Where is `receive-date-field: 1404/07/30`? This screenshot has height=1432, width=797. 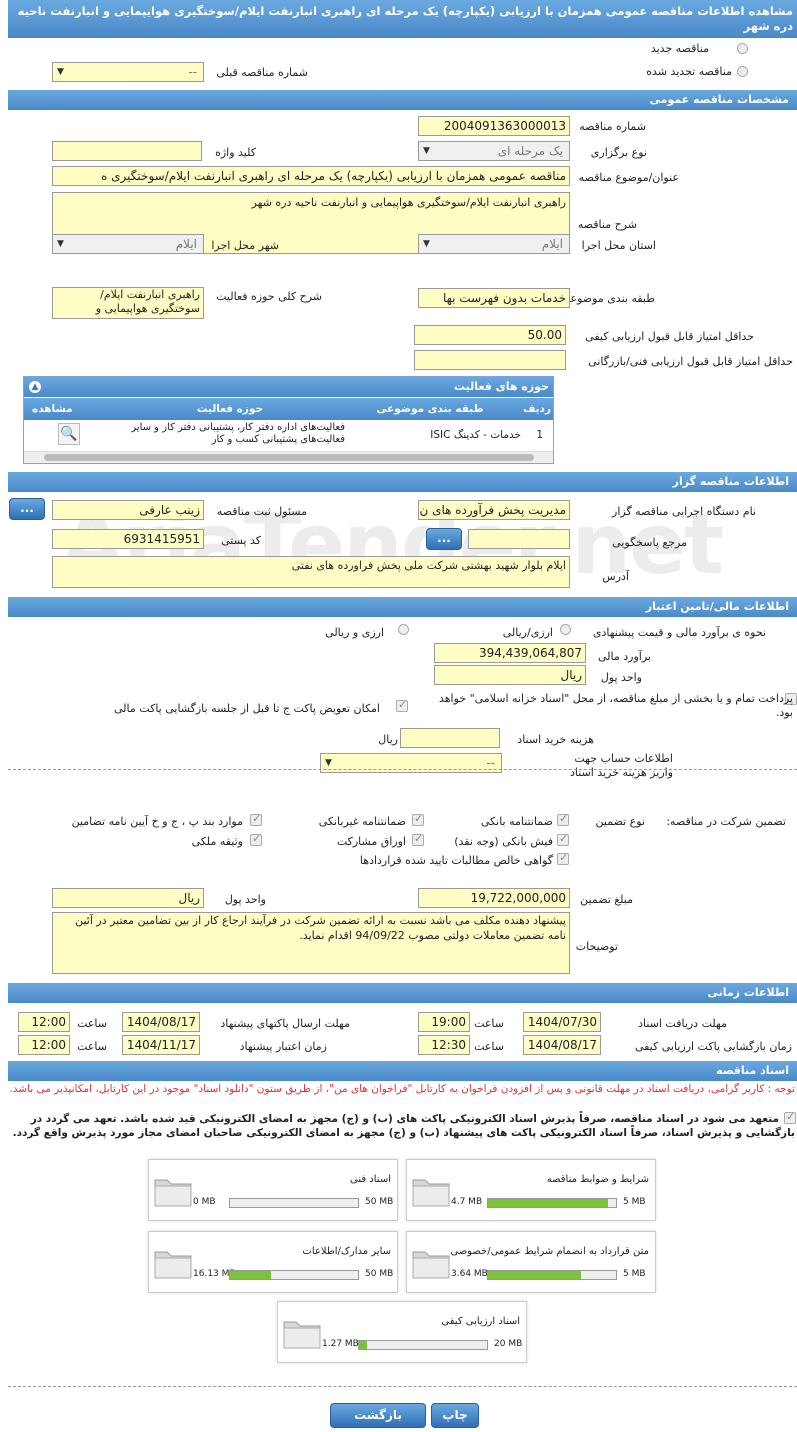 receive-date-field: 1404/07/30 is located at coordinates (562, 1022).